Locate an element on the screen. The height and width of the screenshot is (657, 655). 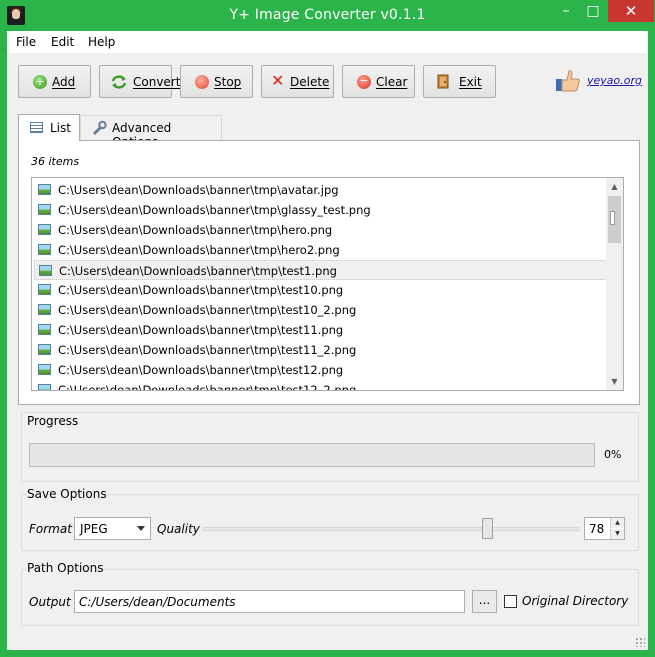
scroll-down-icon: ▼ is located at coordinates (614, 381).